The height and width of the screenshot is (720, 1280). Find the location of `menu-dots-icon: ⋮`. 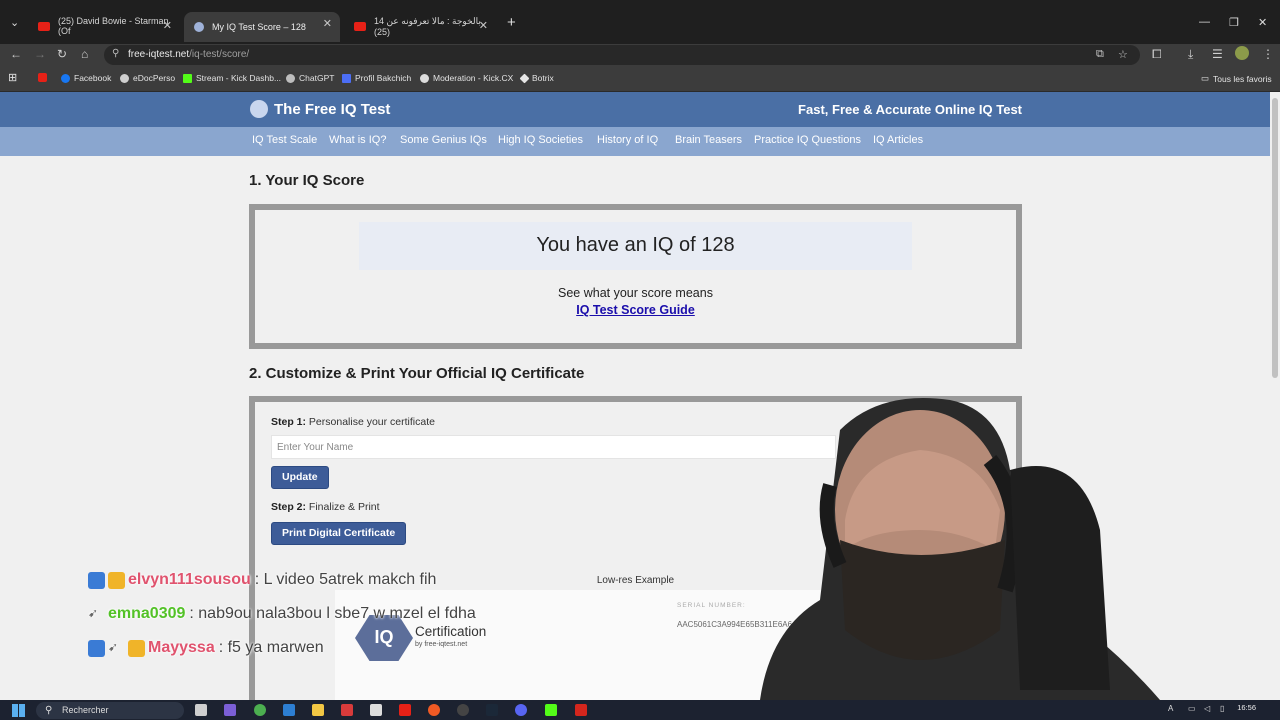

menu-dots-icon: ⋮ is located at coordinates (1268, 54).